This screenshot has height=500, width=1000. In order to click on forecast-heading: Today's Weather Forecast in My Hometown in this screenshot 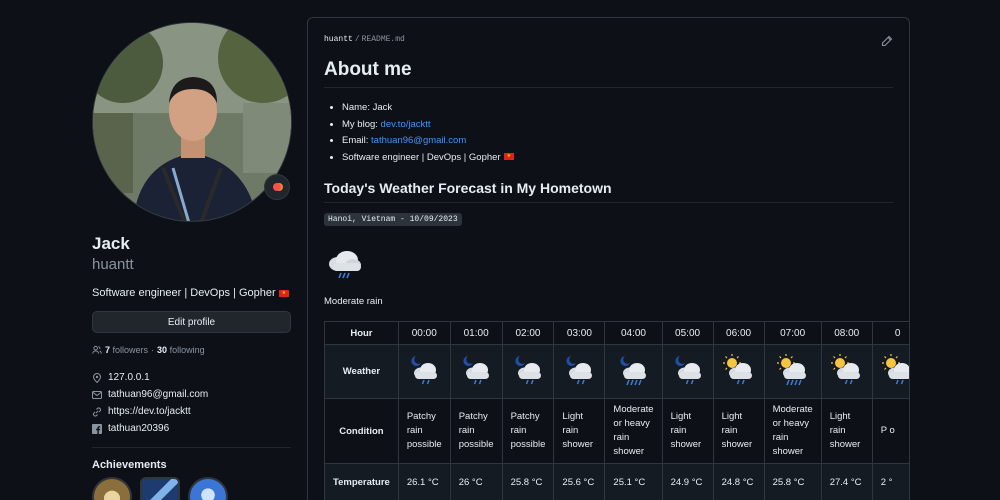, I will do `click(608, 191)`.